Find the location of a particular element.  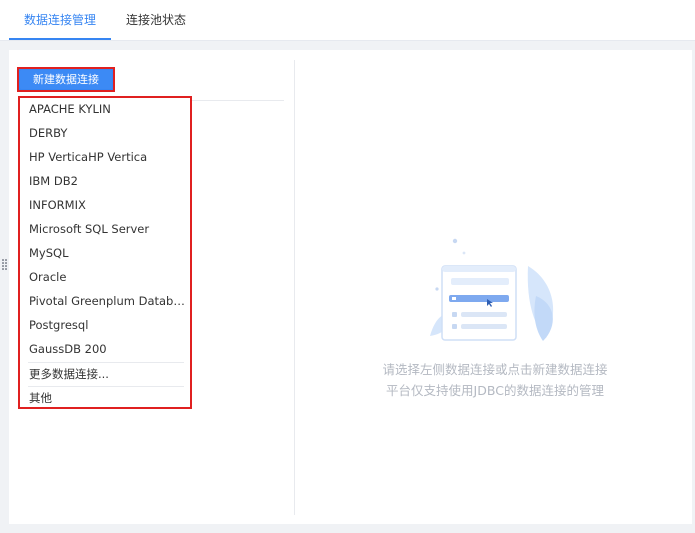

tab-data-connection-management: 数据连接管理 is located at coordinates (60, 20).